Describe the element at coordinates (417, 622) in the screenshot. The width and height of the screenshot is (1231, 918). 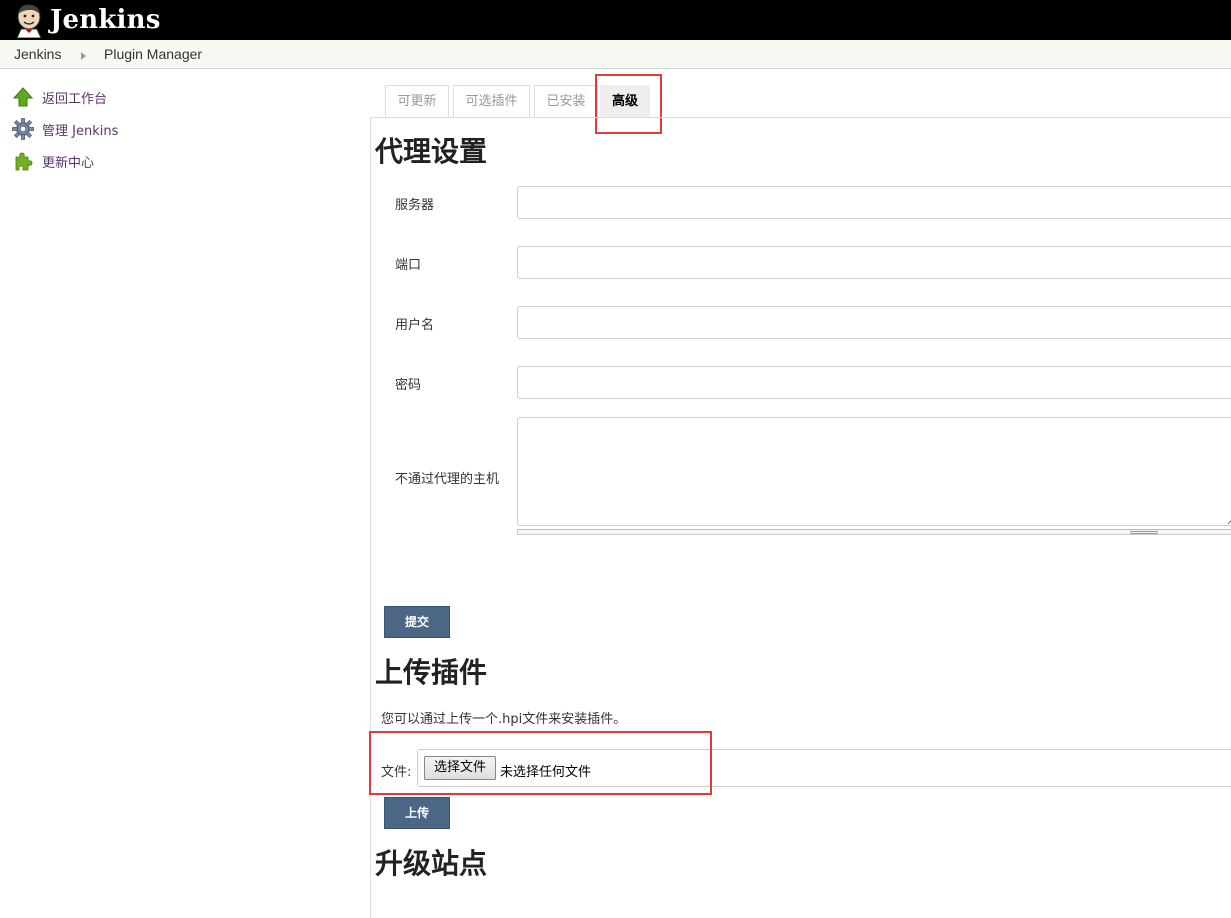
I see `submit-button: 提交` at that location.